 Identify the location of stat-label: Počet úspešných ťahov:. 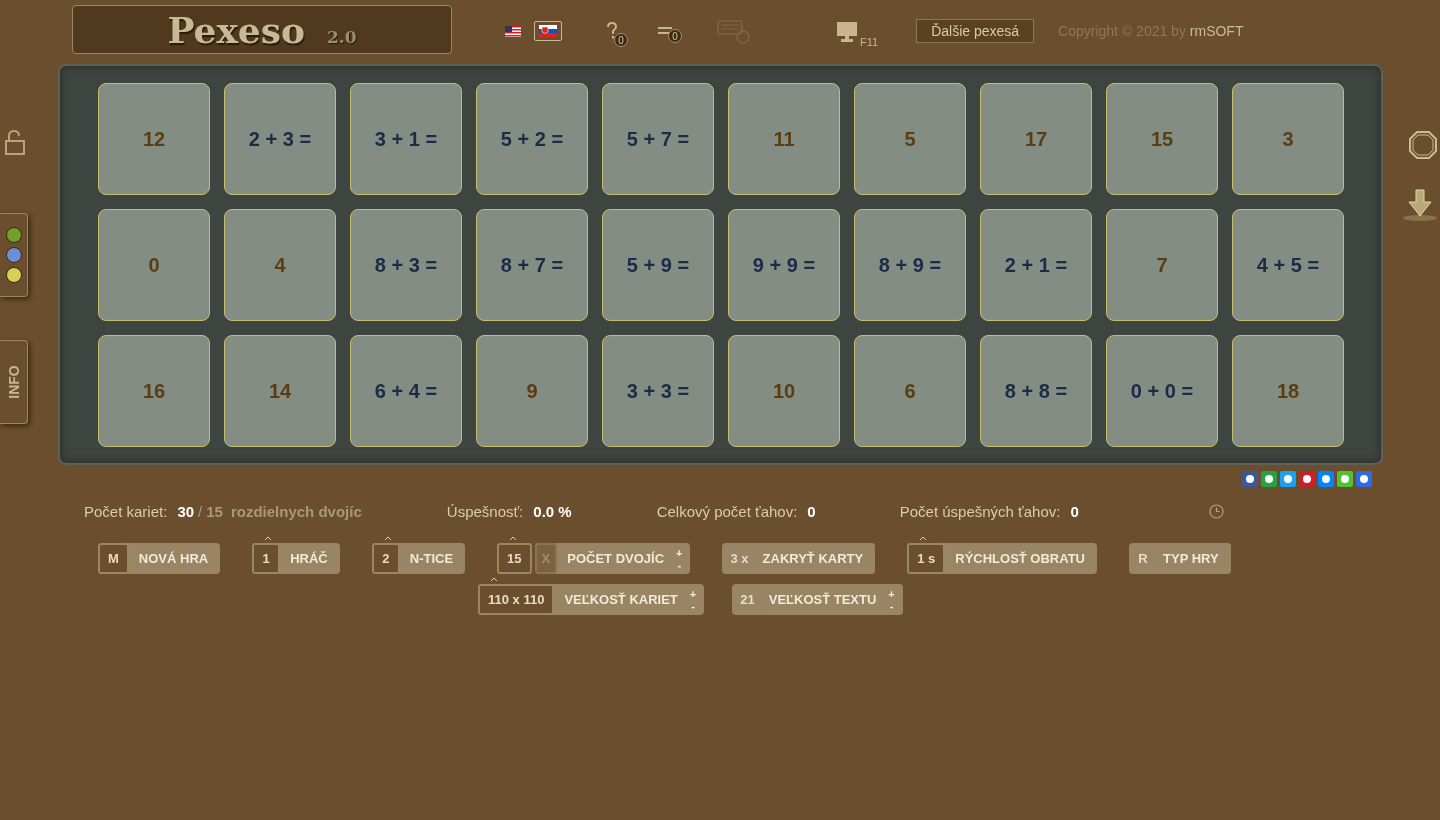
(980, 511).